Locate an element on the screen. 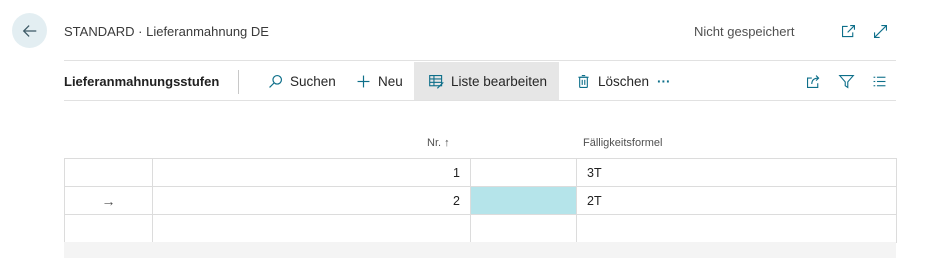  formula-cell is located at coordinates (736, 228).